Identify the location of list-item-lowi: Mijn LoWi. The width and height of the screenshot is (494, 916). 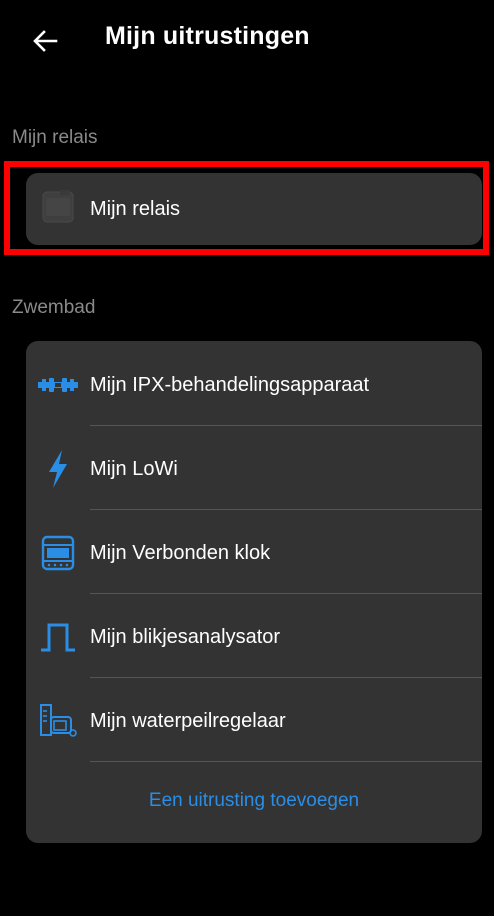
(254, 469).